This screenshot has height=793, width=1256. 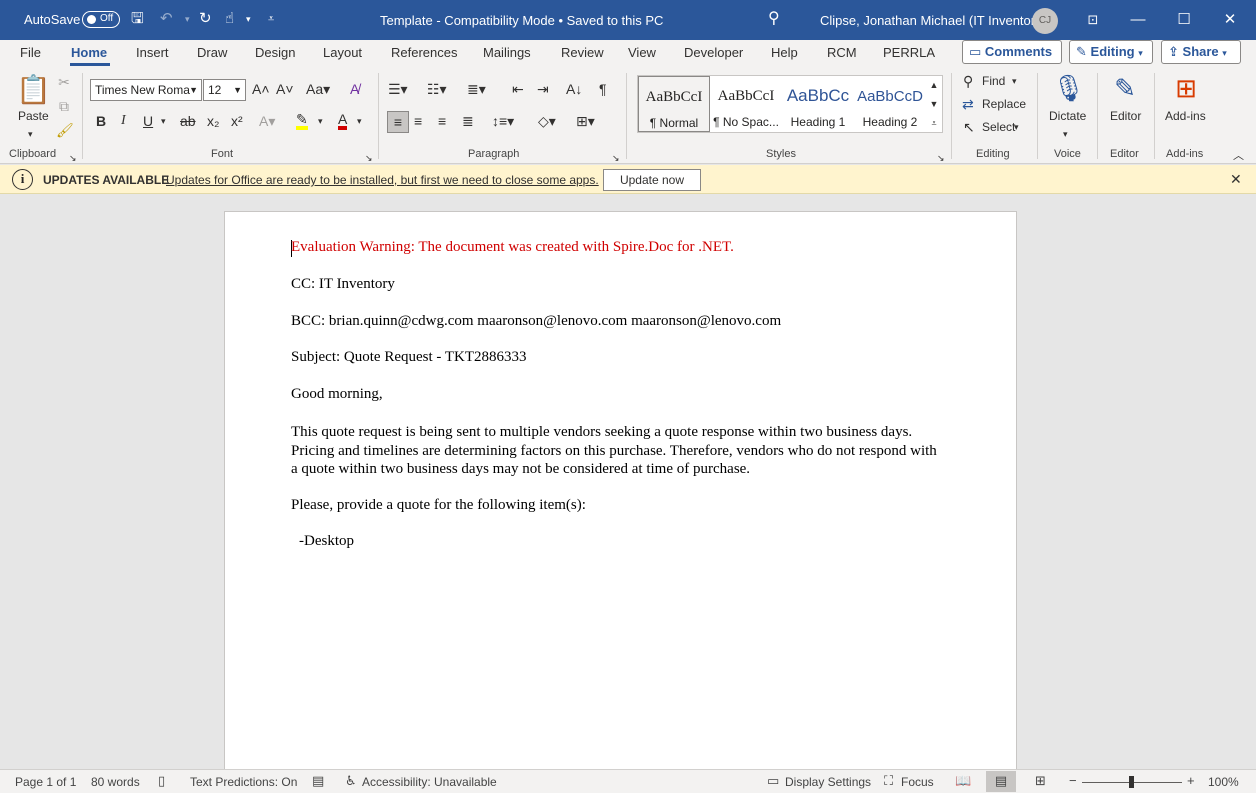 I want to click on replace-label: Replace, so click(x=1004, y=104).